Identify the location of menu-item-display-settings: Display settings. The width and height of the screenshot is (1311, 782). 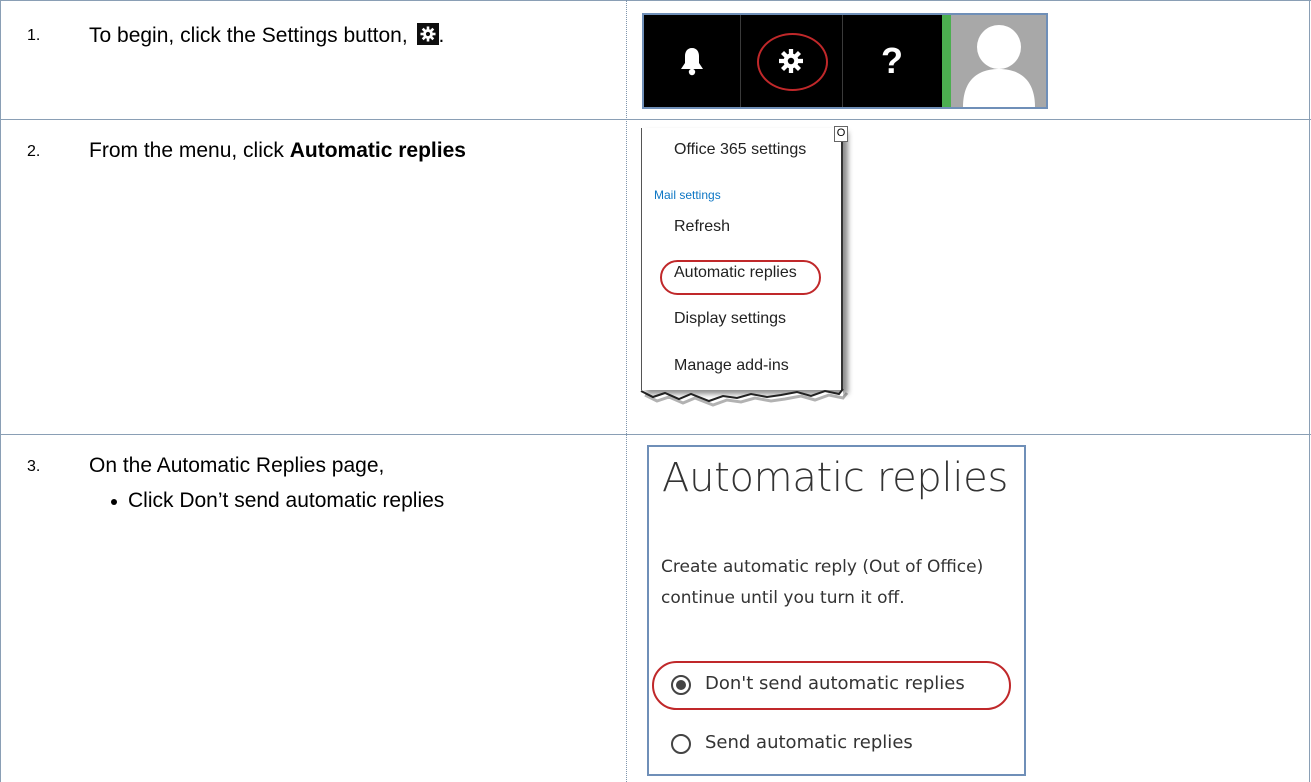
(730, 319).